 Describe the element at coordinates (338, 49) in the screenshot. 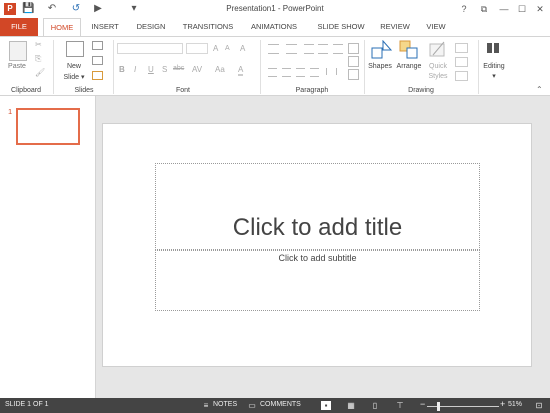

I see `line-spacing-icon` at that location.